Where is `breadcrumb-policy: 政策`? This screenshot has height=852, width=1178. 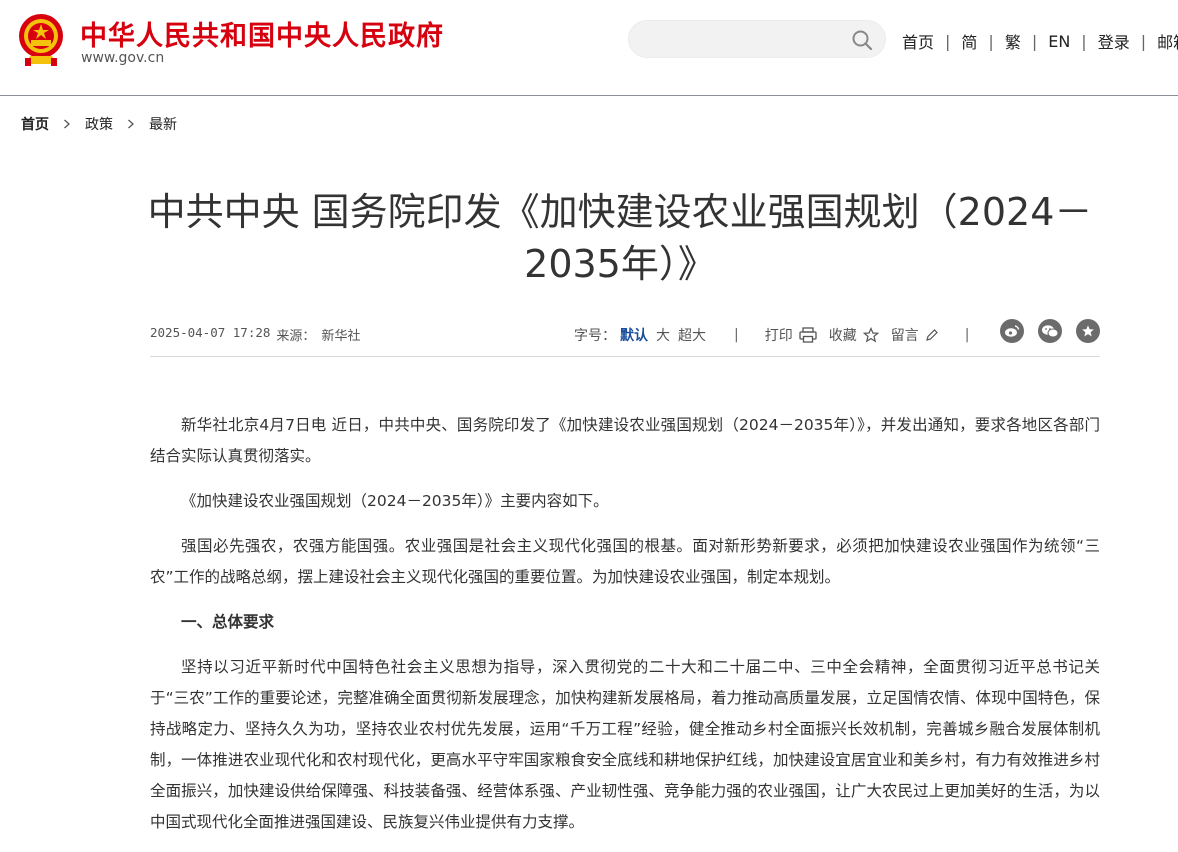 breadcrumb-policy: 政策 is located at coordinates (99, 124).